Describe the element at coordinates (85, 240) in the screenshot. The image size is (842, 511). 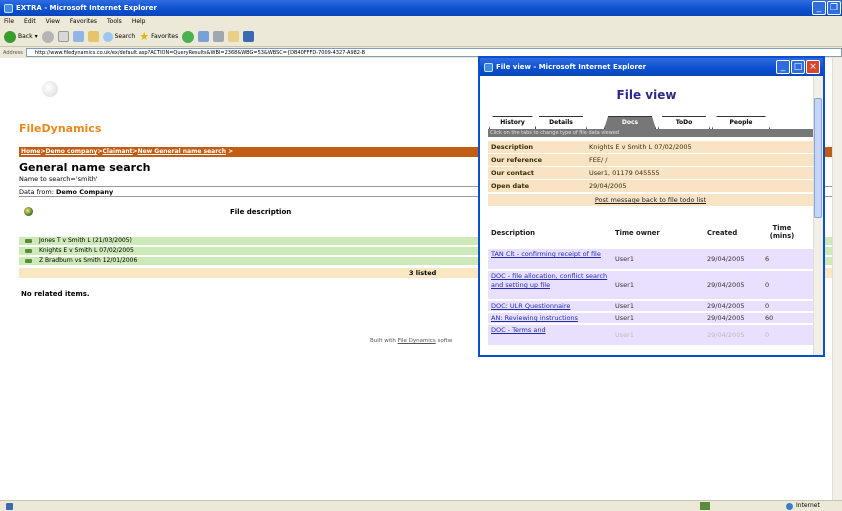
I see `row-description: Jones T v Smith L (21/03/2005)` at that location.